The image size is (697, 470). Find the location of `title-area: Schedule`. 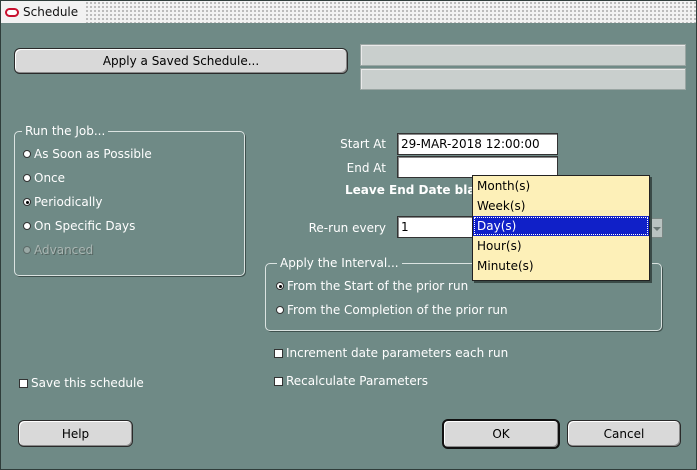

title-area: Schedule is located at coordinates (43, 12).